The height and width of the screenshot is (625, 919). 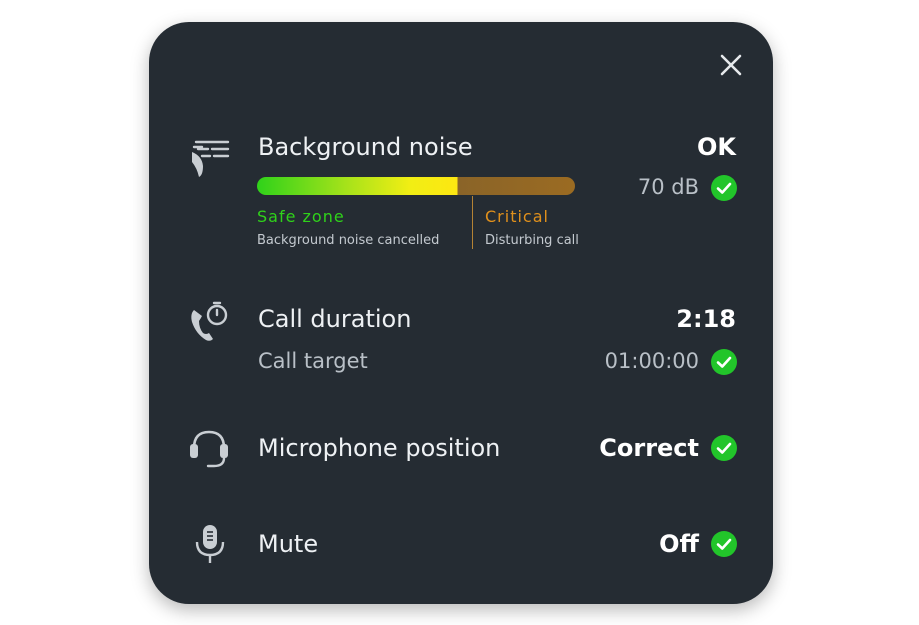 I want to click on mic-title: Microphone position, so click(x=379, y=448).